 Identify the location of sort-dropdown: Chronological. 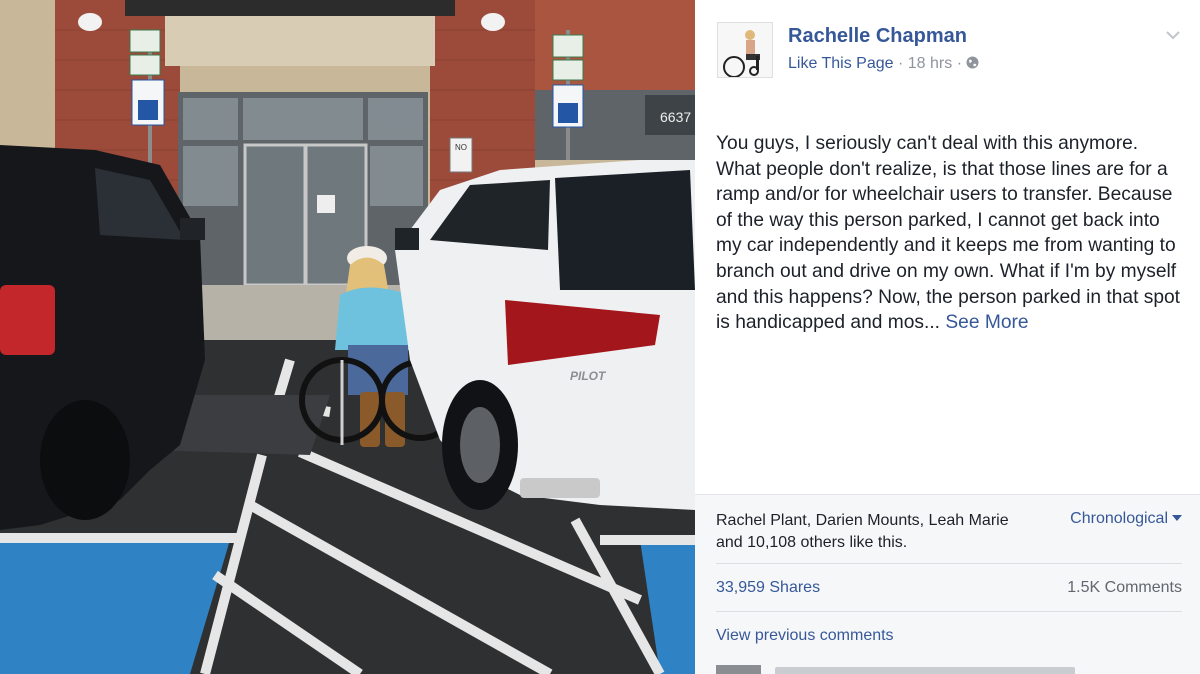
(1126, 519).